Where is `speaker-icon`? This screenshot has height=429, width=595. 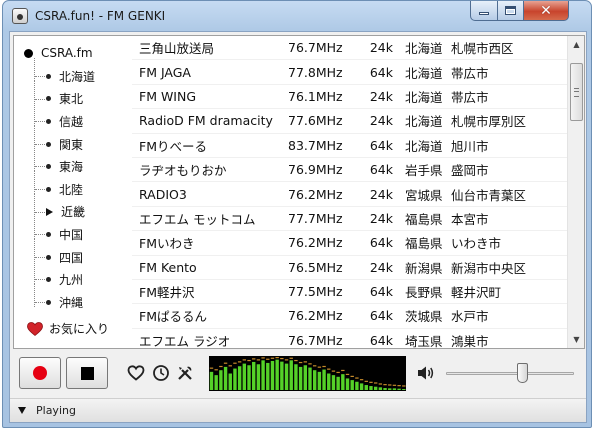
speaker-icon is located at coordinates (426, 373).